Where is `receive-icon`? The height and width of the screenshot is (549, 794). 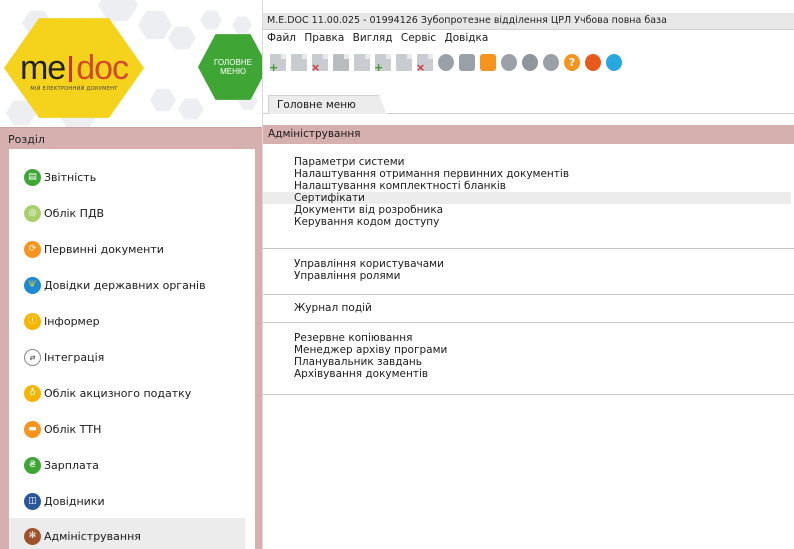
receive-icon is located at coordinates (530, 62).